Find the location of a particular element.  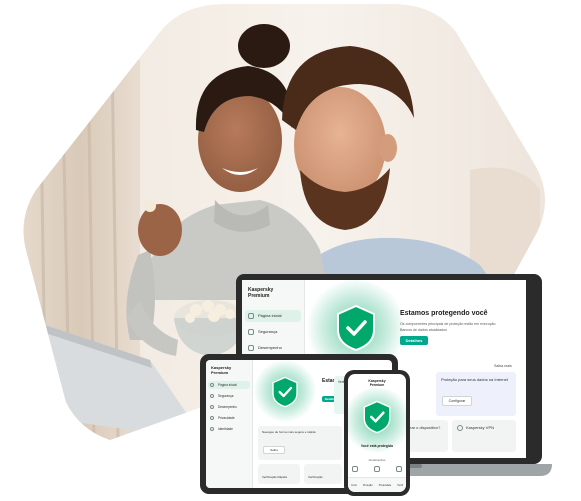

tablet-brand: Kaspersky Premium is located at coordinates (231, 370).